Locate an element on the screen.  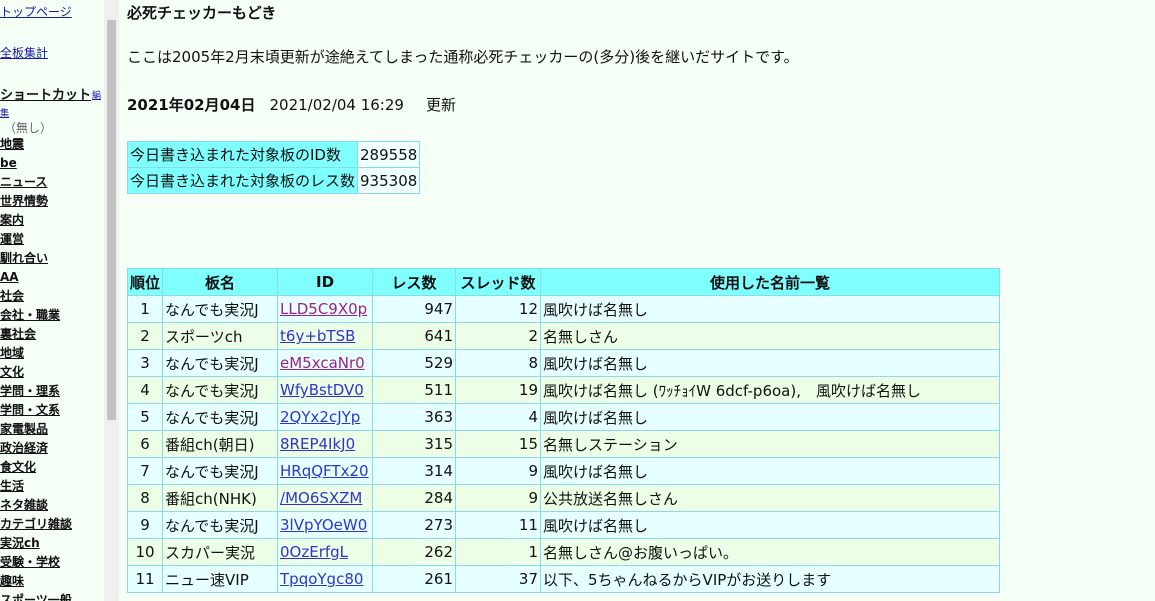
shortcut-heading: ショートカット is located at coordinates (46, 95).